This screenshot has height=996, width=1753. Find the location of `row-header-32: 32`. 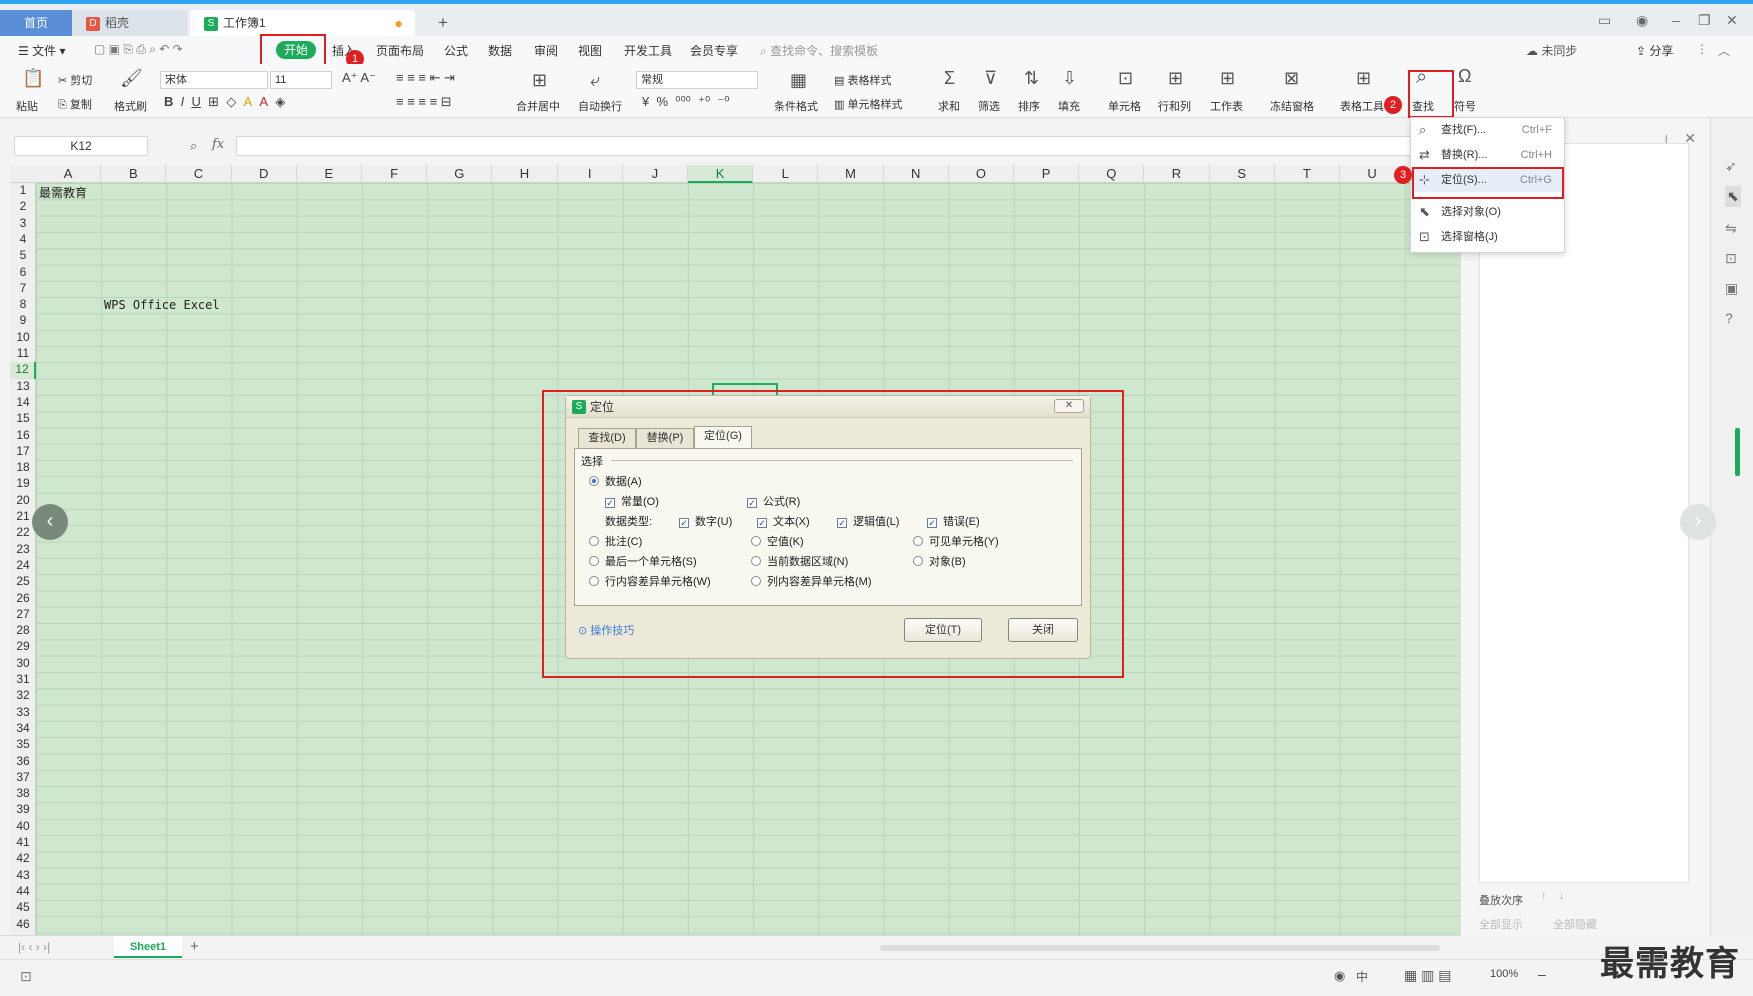

row-header-32: 32 is located at coordinates (23, 696).